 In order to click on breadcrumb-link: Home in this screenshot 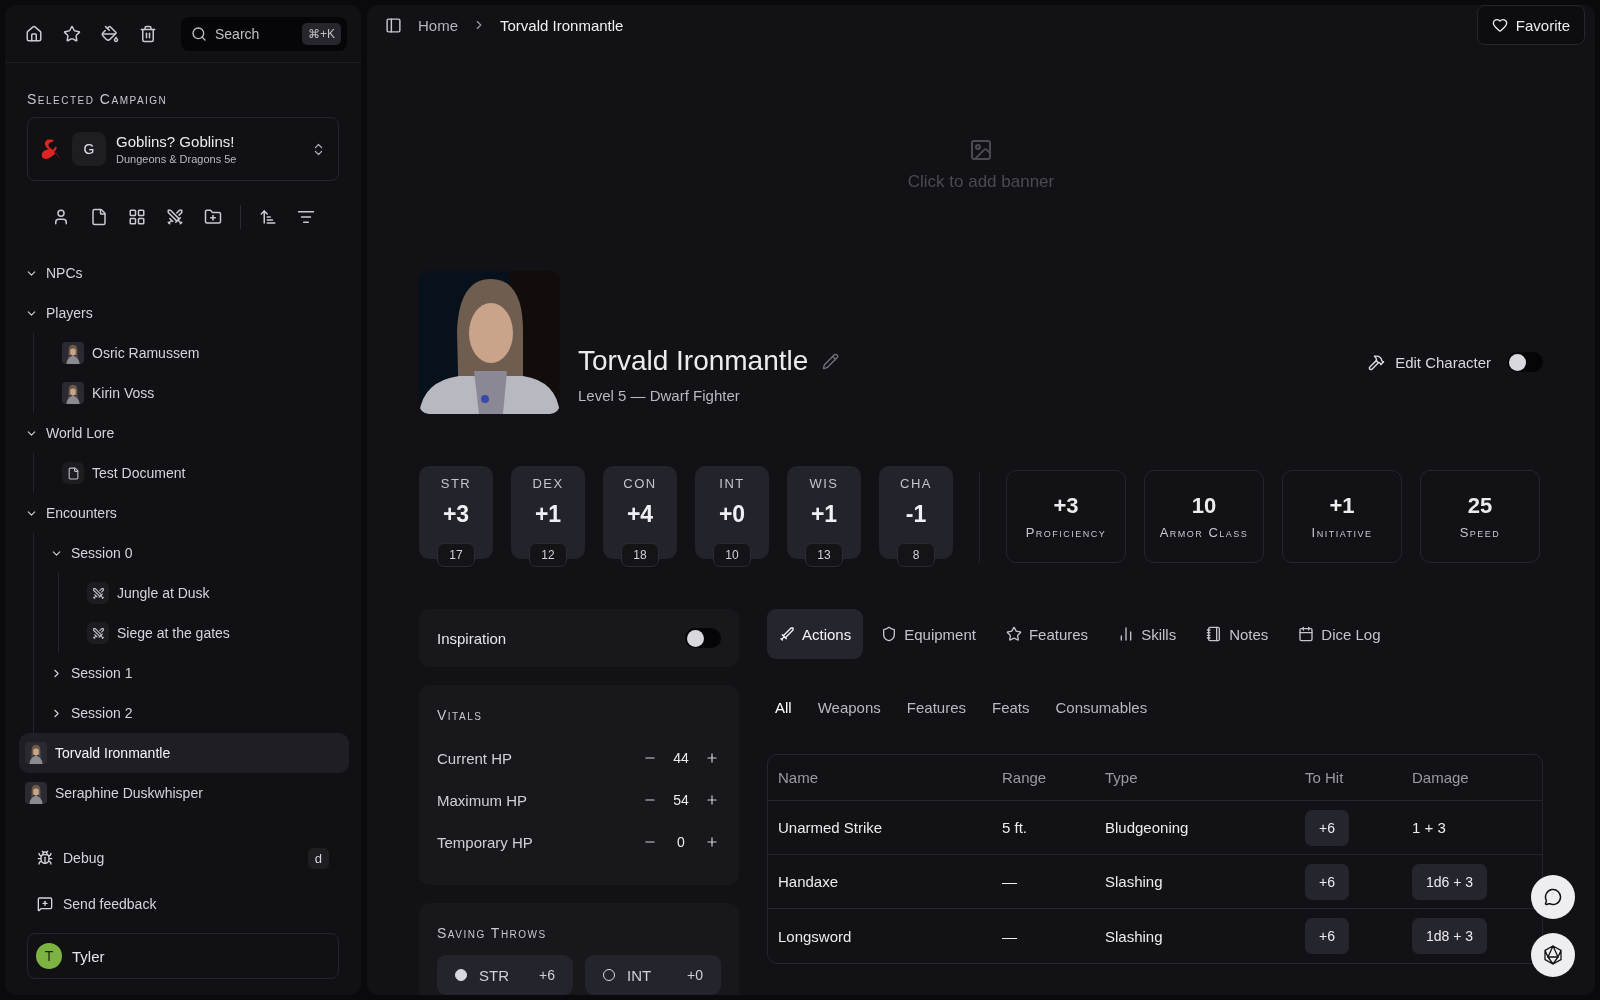, I will do `click(438, 25)`.